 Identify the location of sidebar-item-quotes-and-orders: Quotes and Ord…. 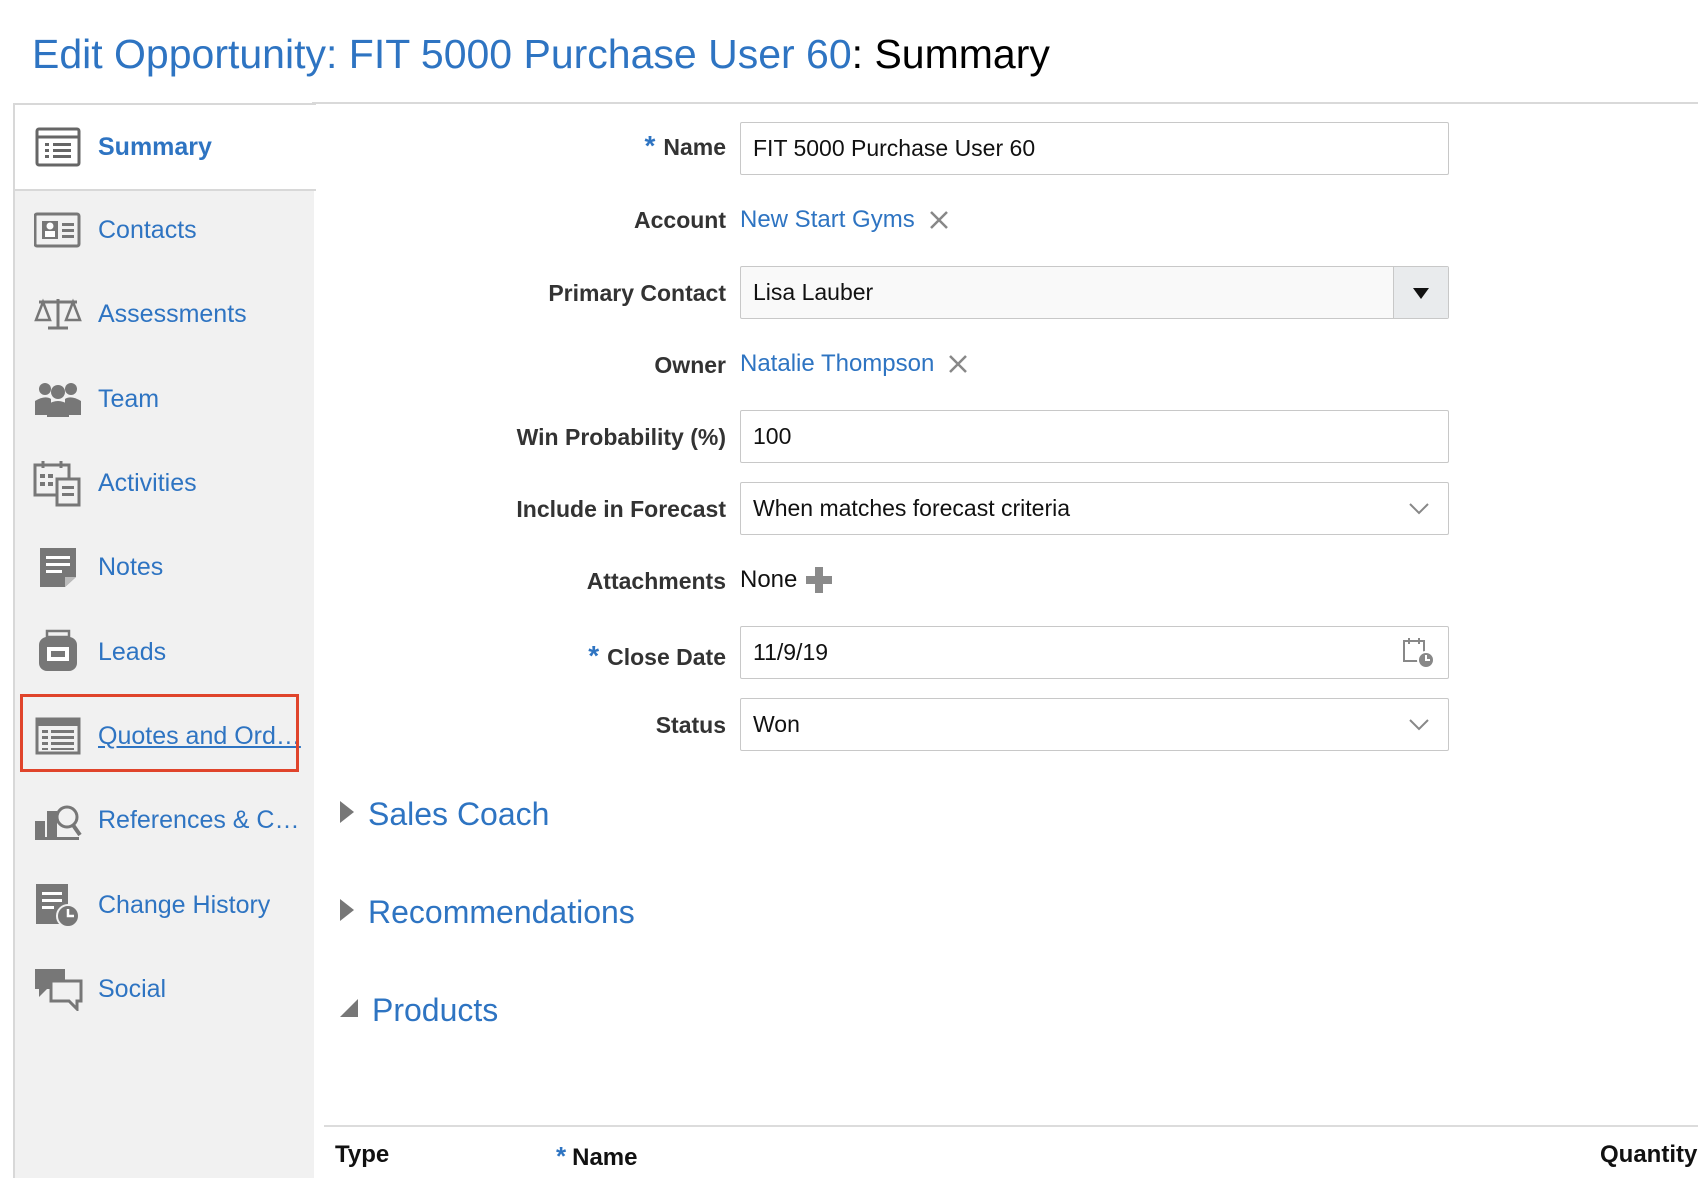
(164, 736).